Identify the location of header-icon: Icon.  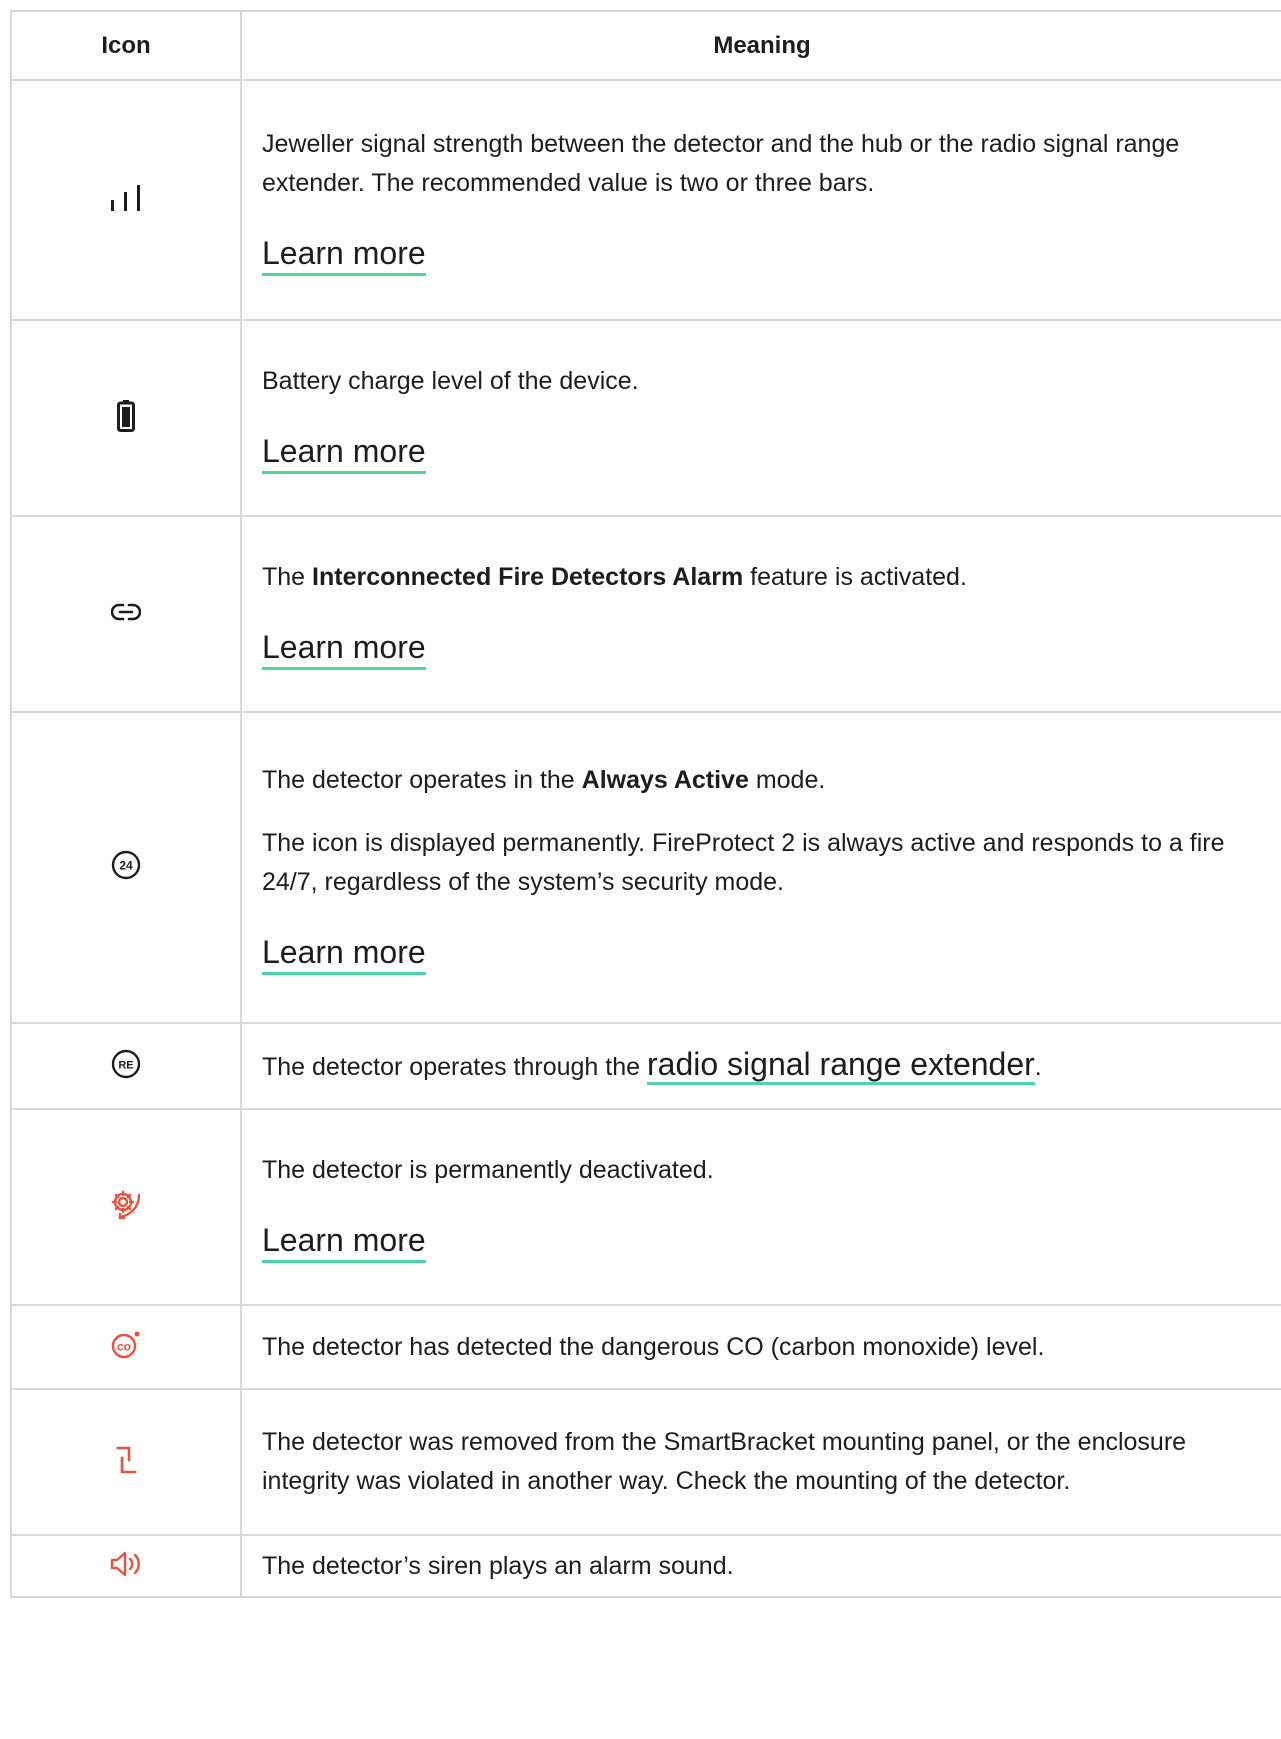
(126, 45).